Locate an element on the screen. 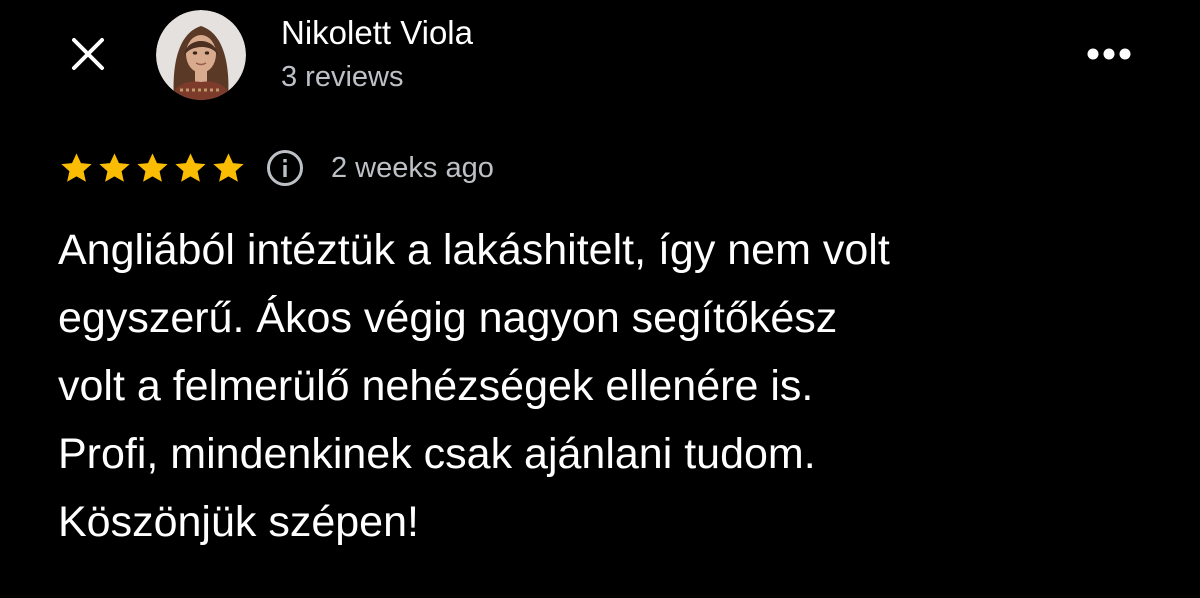 The width and height of the screenshot is (1200, 598). avatar-photo is located at coordinates (201, 55).